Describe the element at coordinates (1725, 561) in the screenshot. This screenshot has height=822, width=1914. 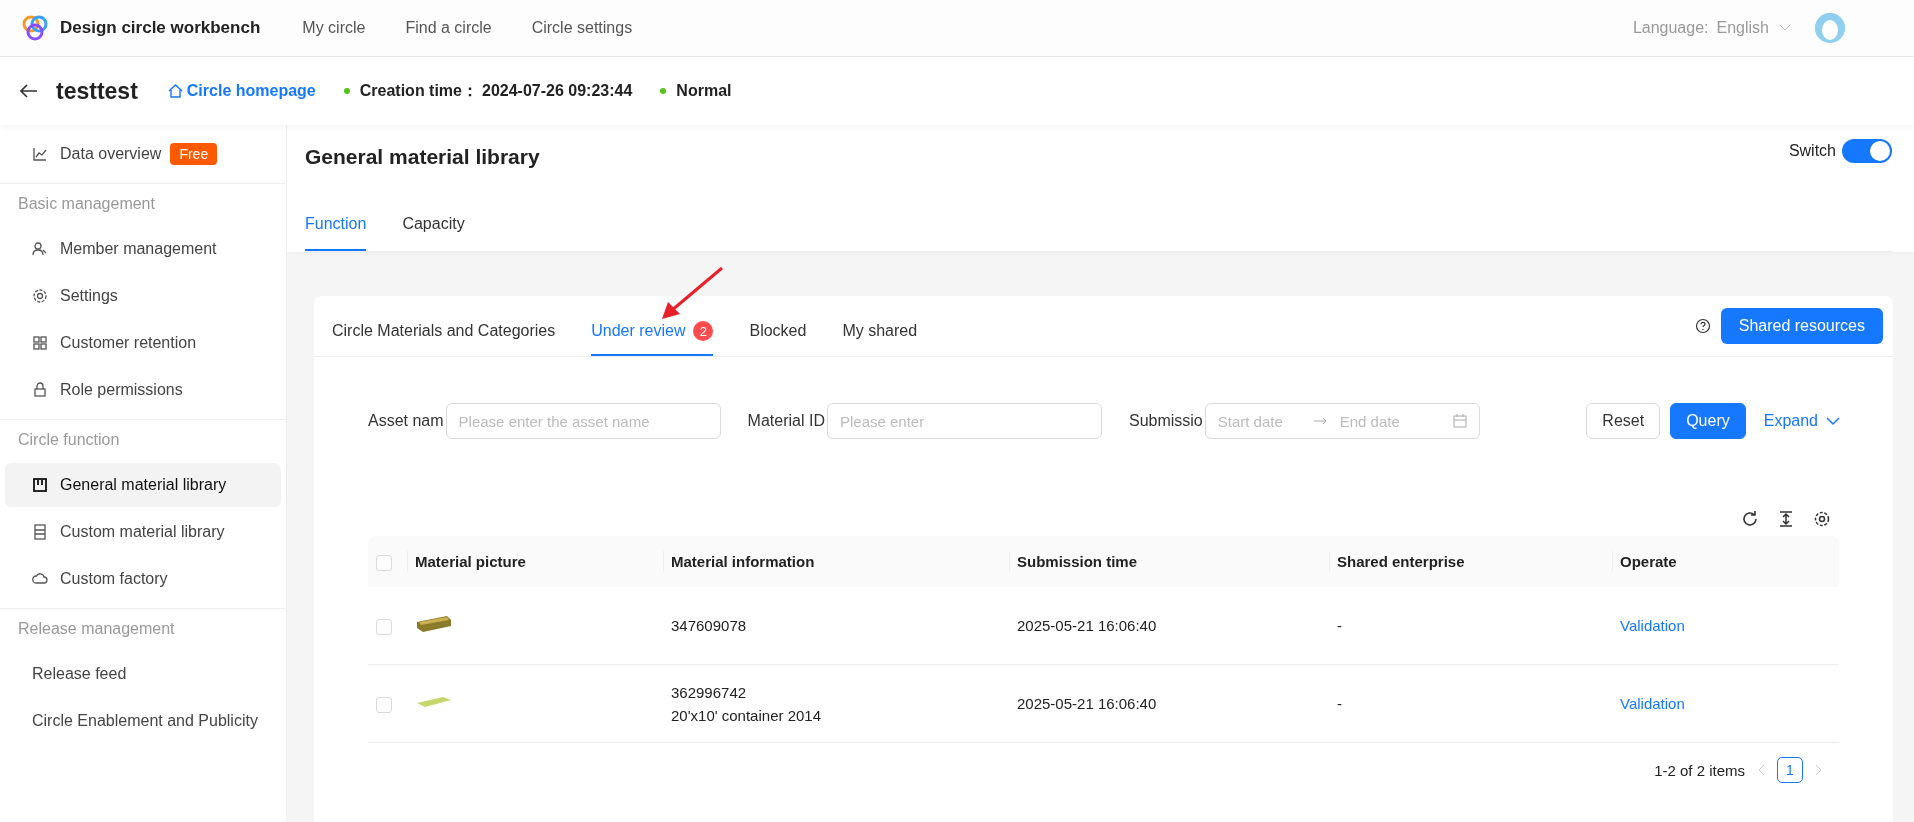
I see `column-header: Operate` at that location.